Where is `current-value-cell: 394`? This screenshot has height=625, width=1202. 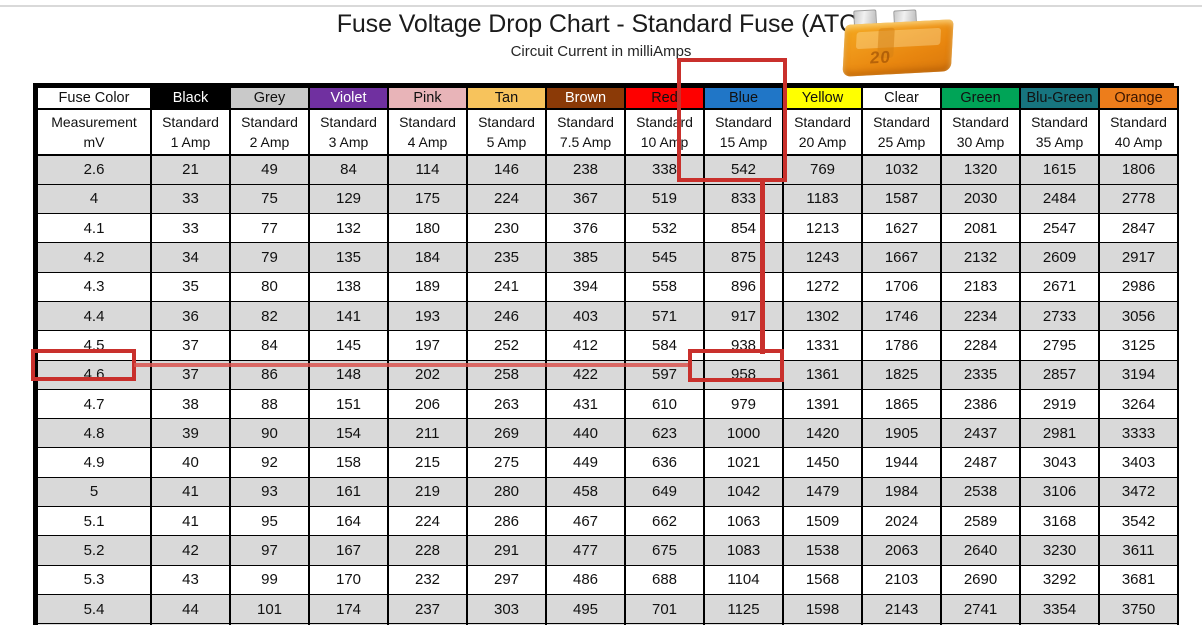
current-value-cell: 394 is located at coordinates (585, 286).